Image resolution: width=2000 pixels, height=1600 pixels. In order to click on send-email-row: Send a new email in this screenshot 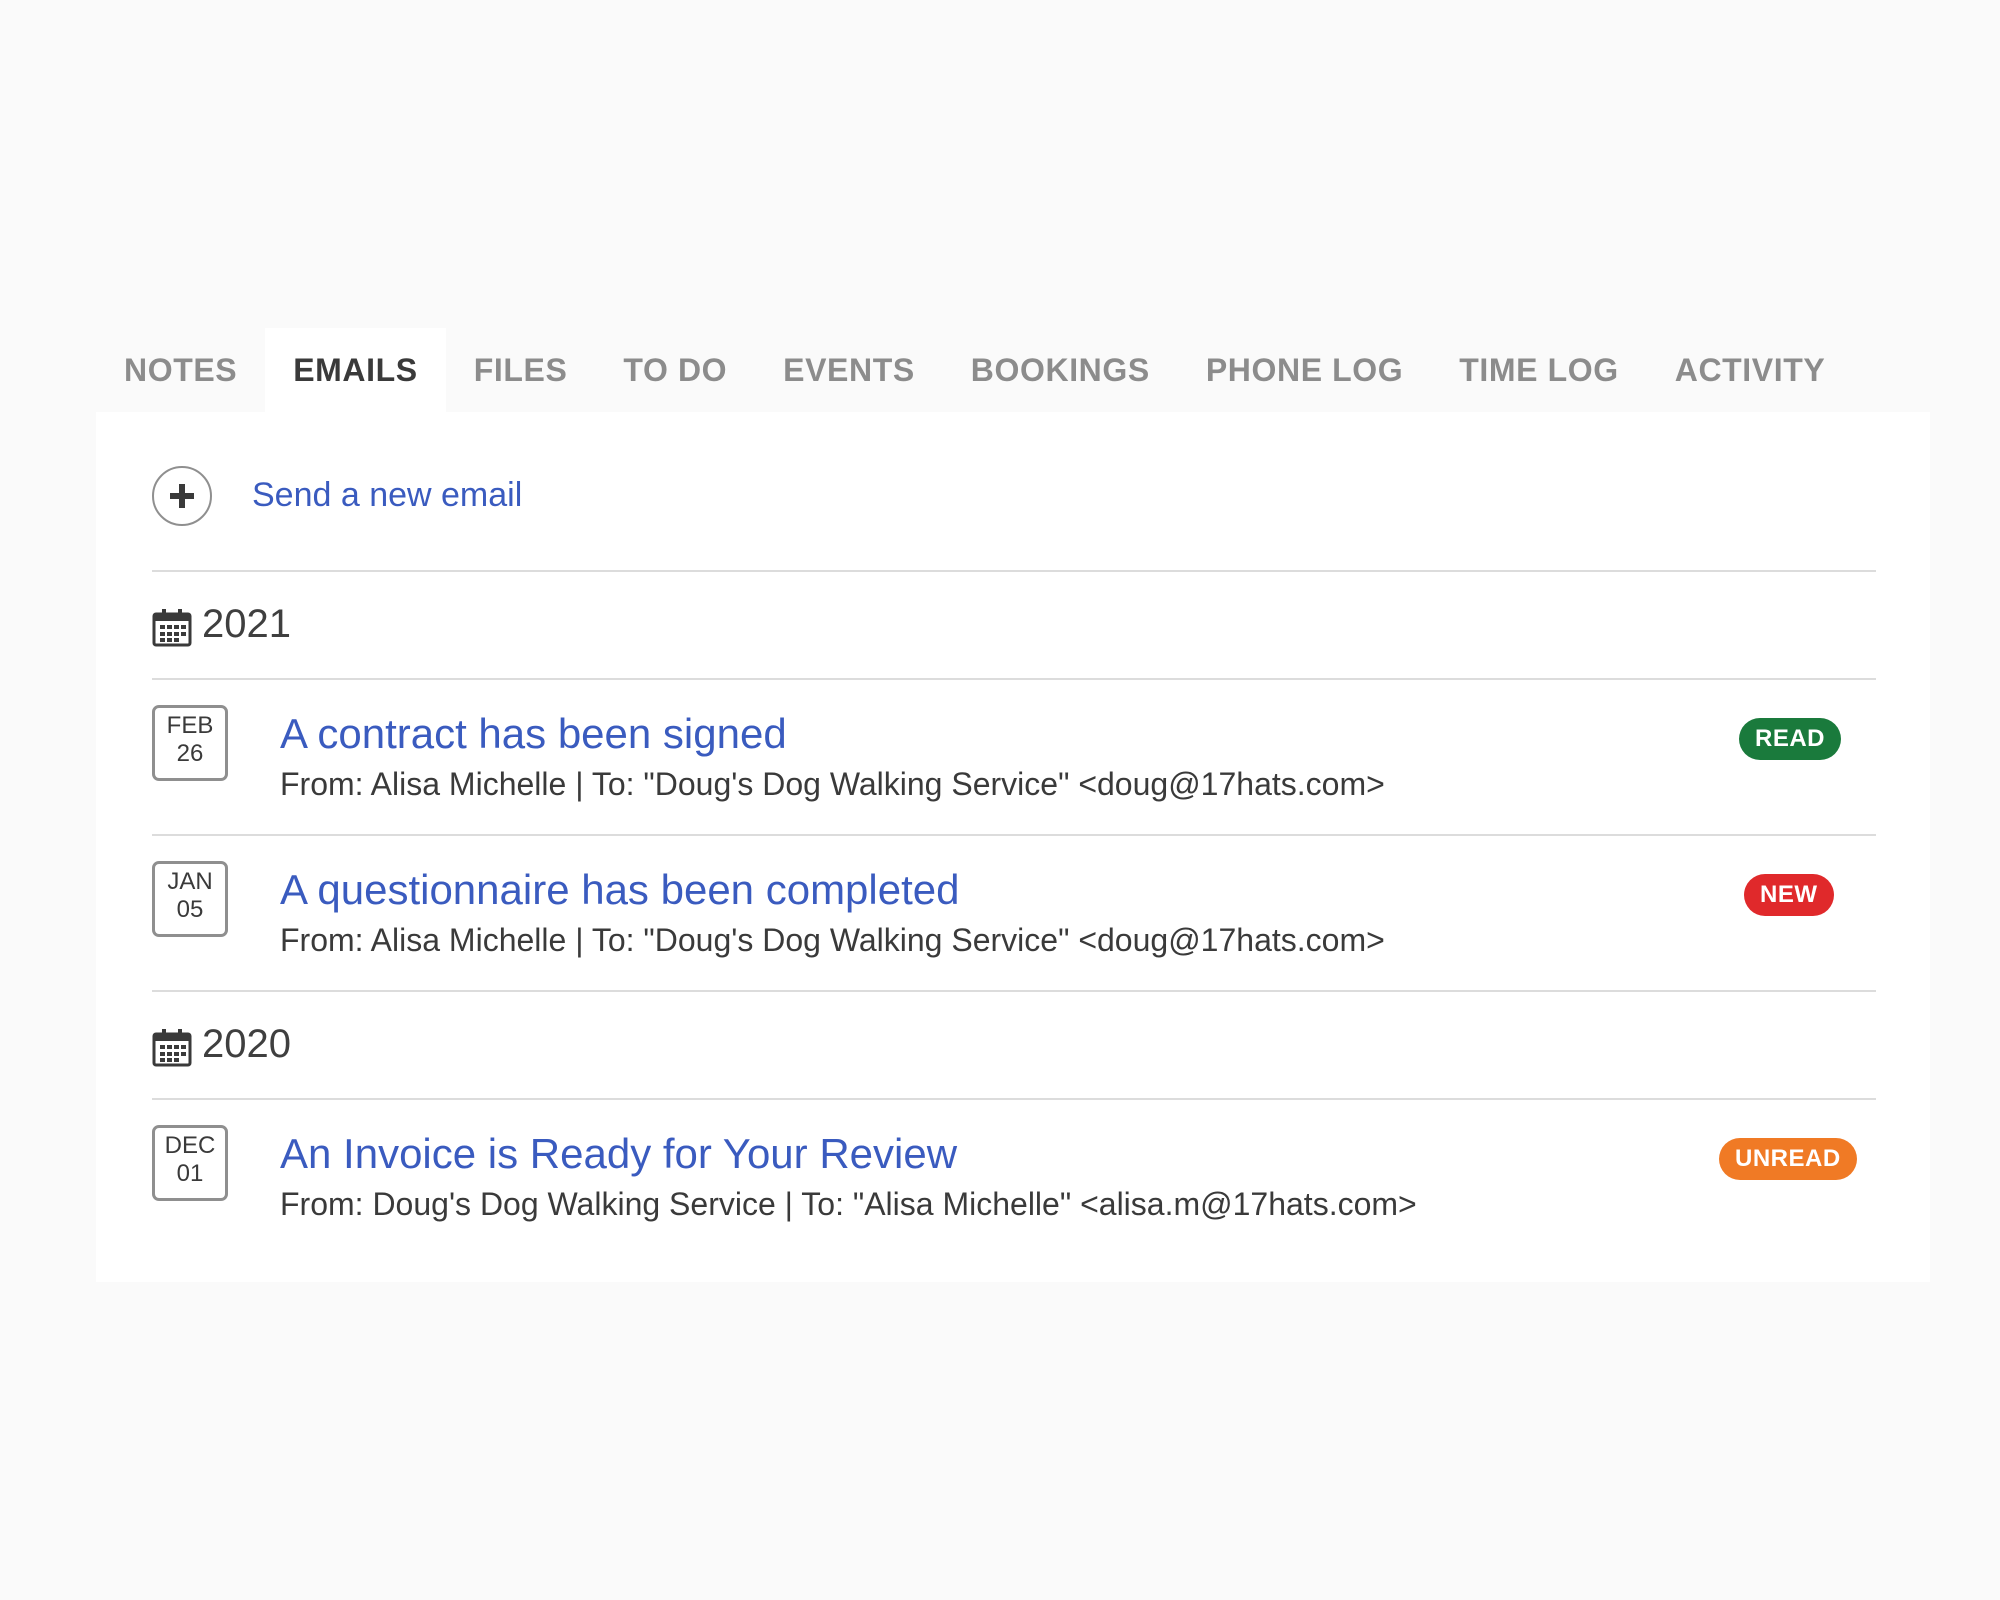, I will do `click(1014, 491)`.